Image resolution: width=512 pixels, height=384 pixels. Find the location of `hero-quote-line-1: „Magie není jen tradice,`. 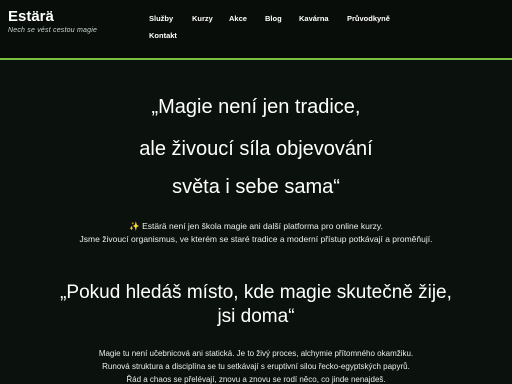

hero-quote-line-1: „Magie není jen tradice, is located at coordinates (256, 107).